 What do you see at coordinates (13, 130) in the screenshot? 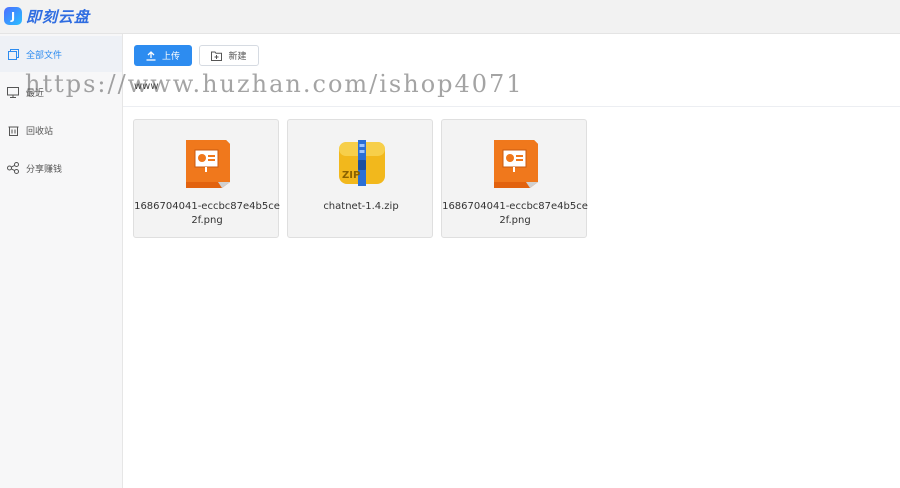
I see `trash-icon` at bounding box center [13, 130].